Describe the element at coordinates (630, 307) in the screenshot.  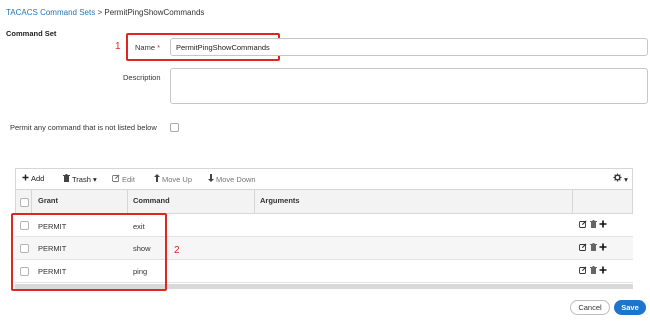
I see `save-button: Save` at that location.